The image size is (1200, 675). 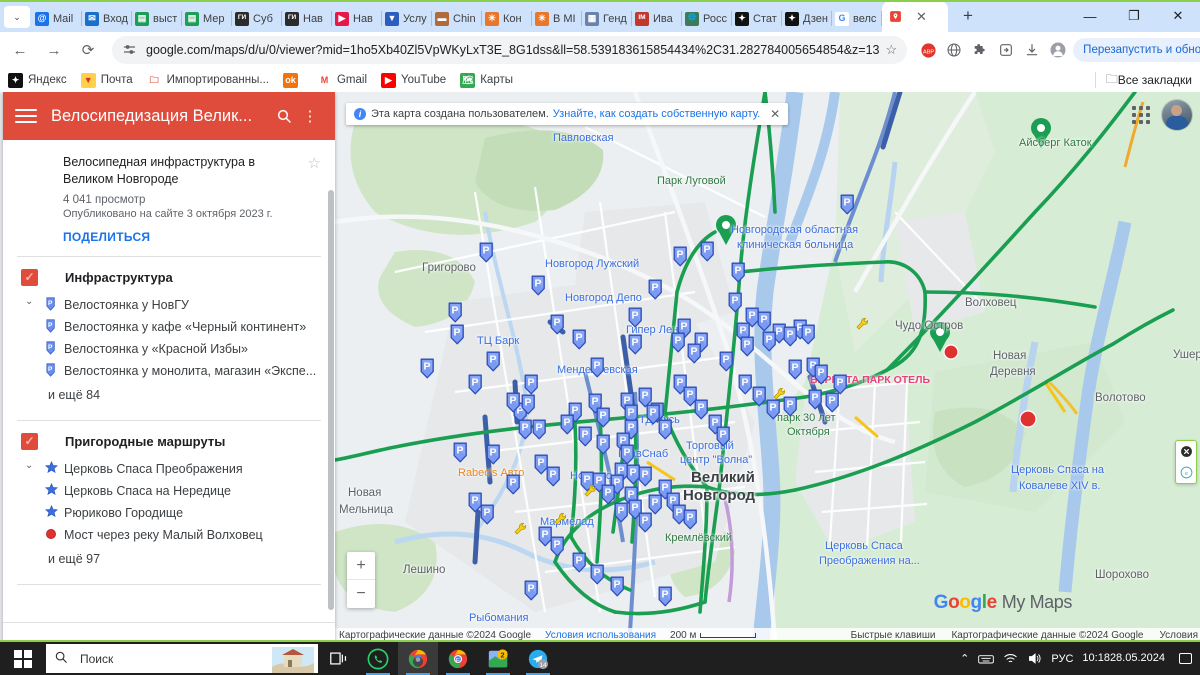 What do you see at coordinates (1178, 16) in the screenshot?
I see `window-close-button: ✕` at bounding box center [1178, 16].